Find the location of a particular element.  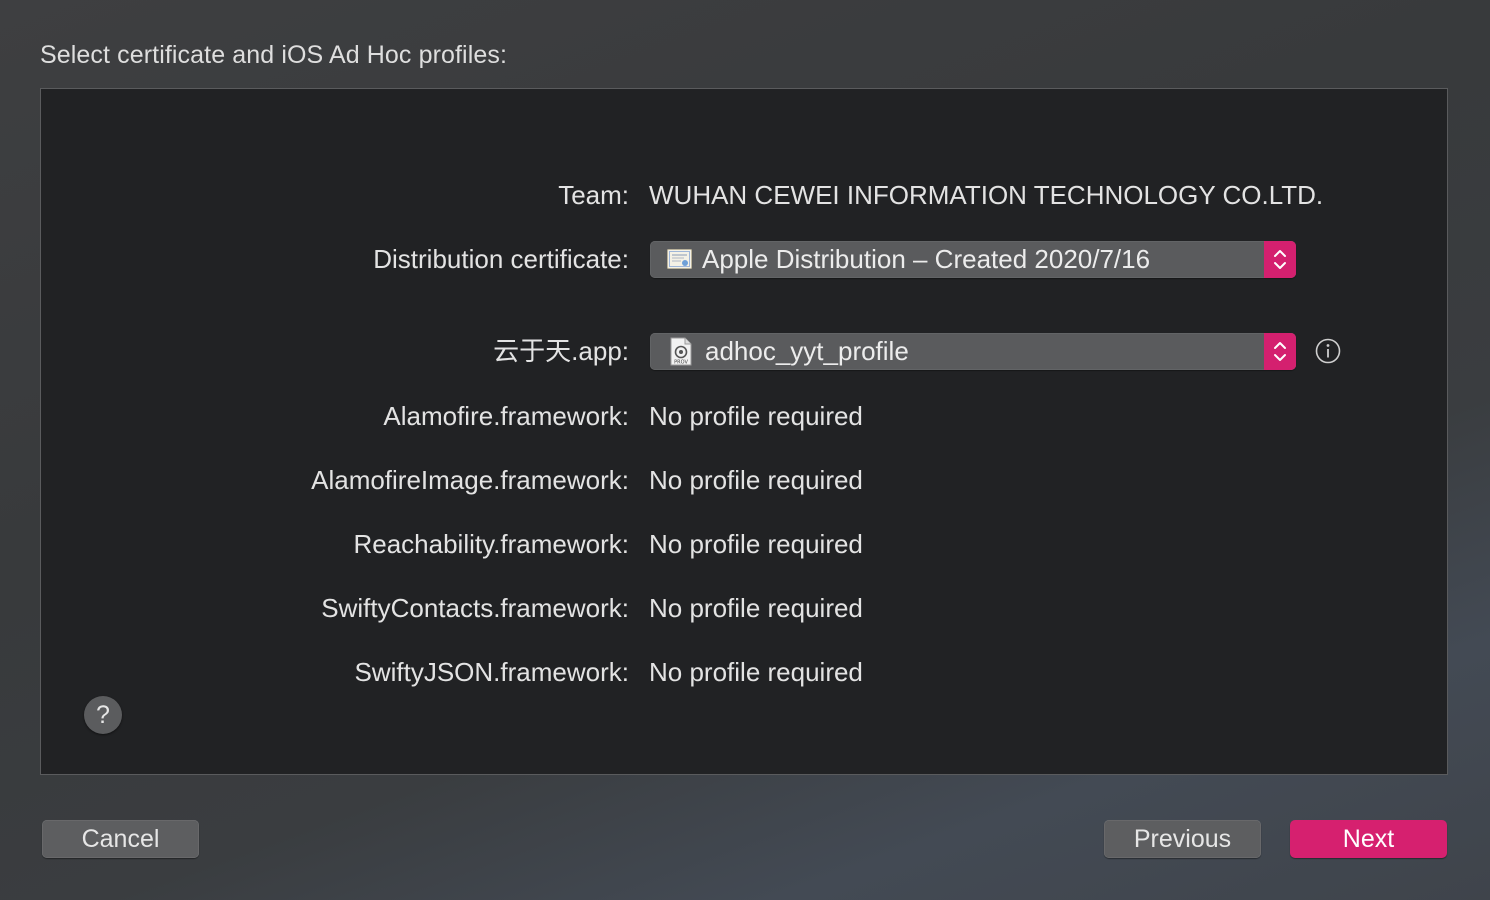

app-profile-row: 云于天.app: PROV adhoc_yyt_profile is located at coordinates (744, 351).